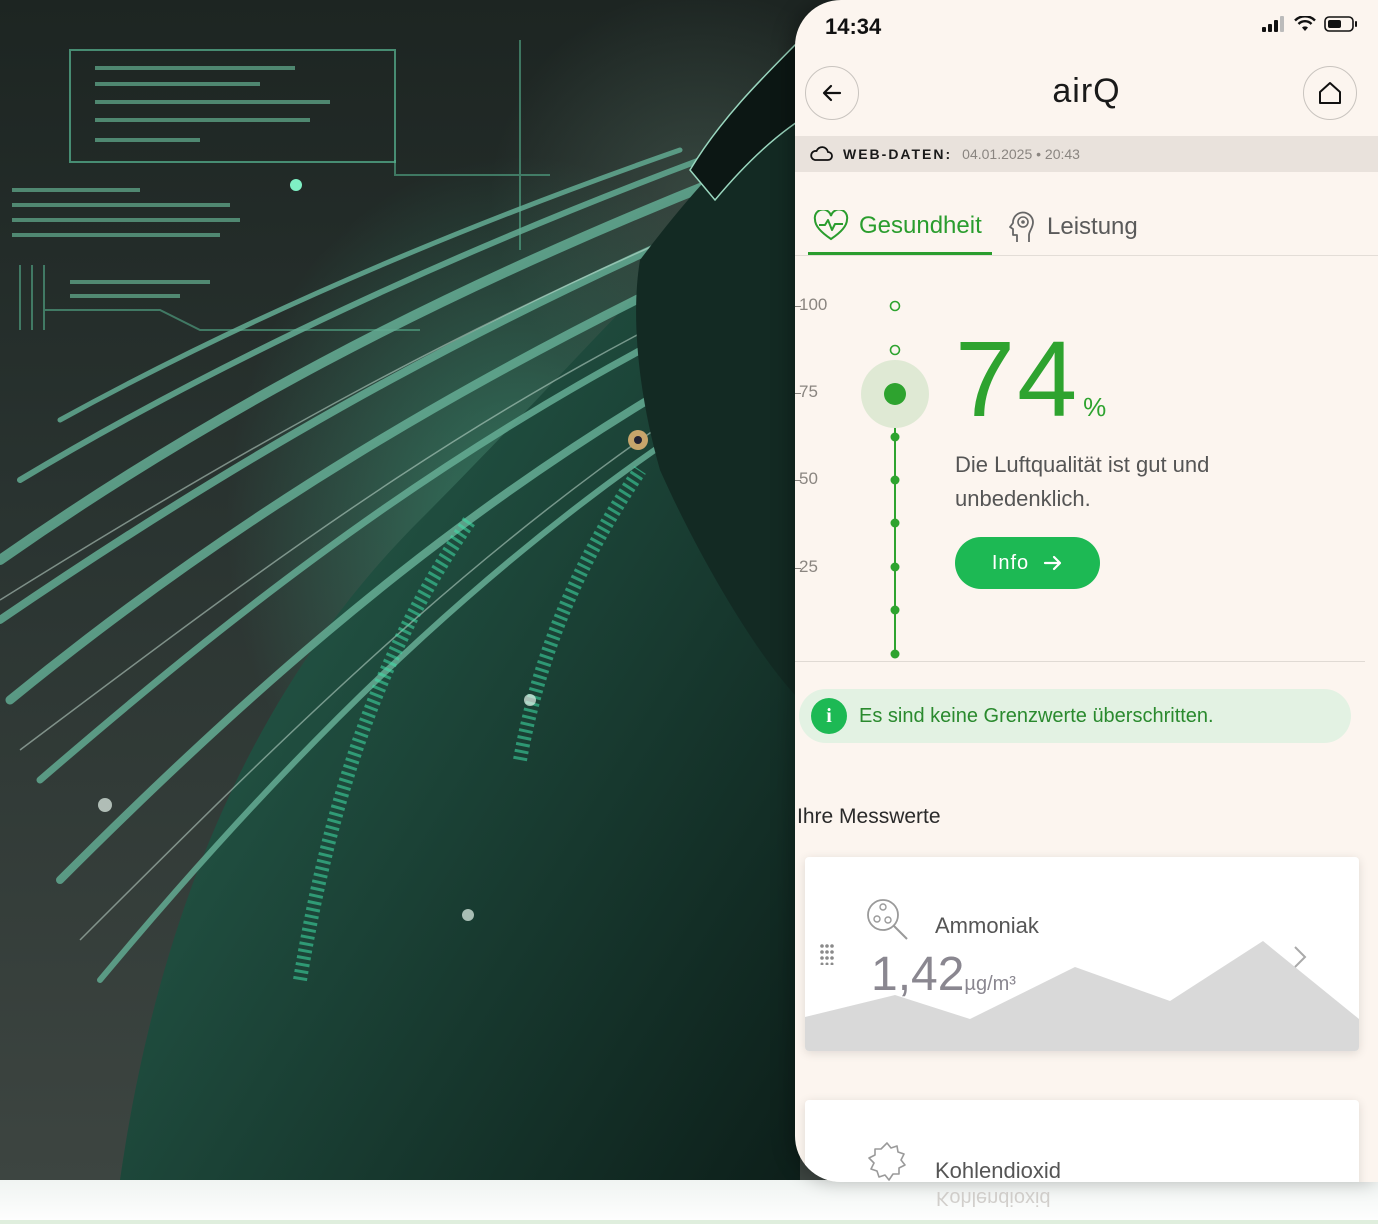 The width and height of the screenshot is (1378, 1224). I want to click on home-button, so click(1330, 93).